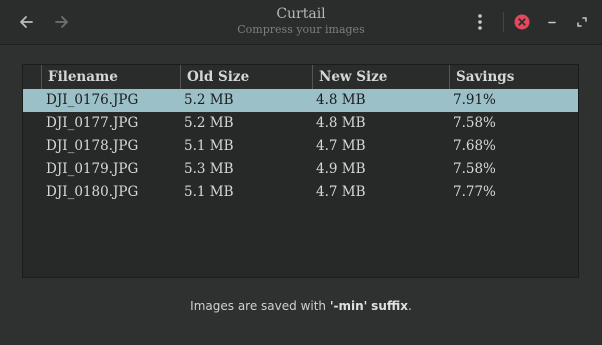  I want to click on close-icon, so click(522, 22).